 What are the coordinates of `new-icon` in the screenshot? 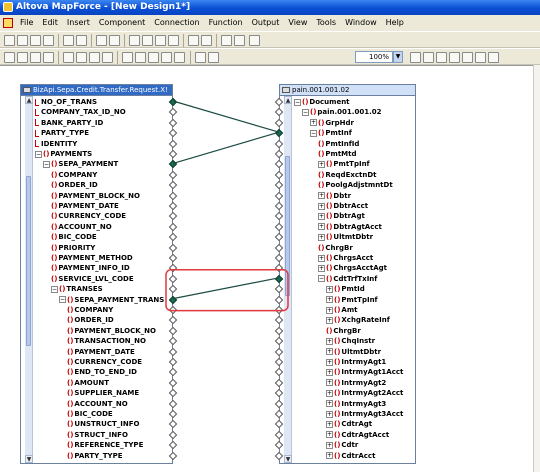 It's located at (9, 40).